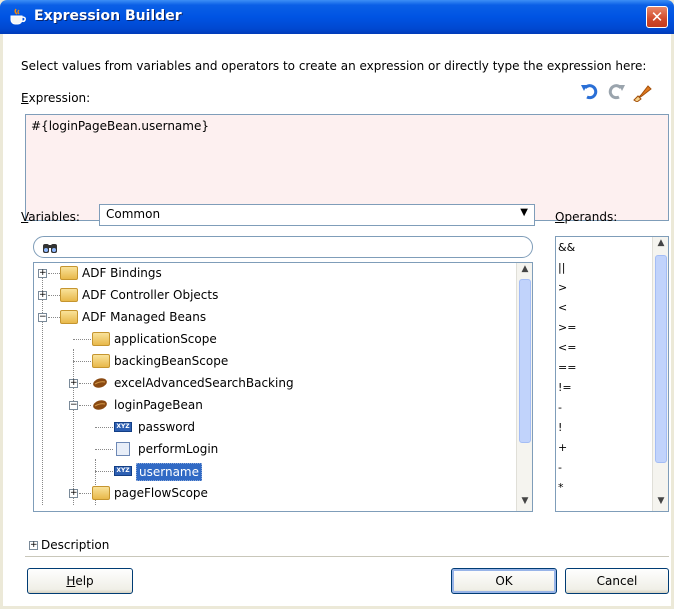 The image size is (674, 609). I want to click on operands-list: && || > < >= <= == != - ! + - * ▲ ▼, so click(612, 374).